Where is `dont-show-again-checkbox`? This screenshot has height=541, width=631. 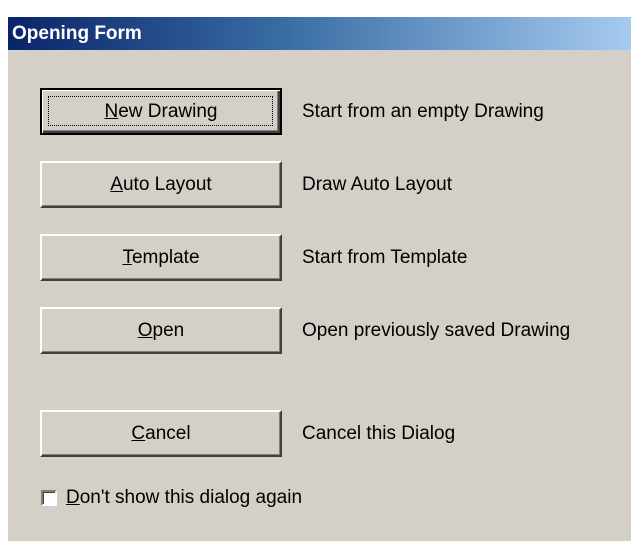 dont-show-again-checkbox is located at coordinates (49, 498).